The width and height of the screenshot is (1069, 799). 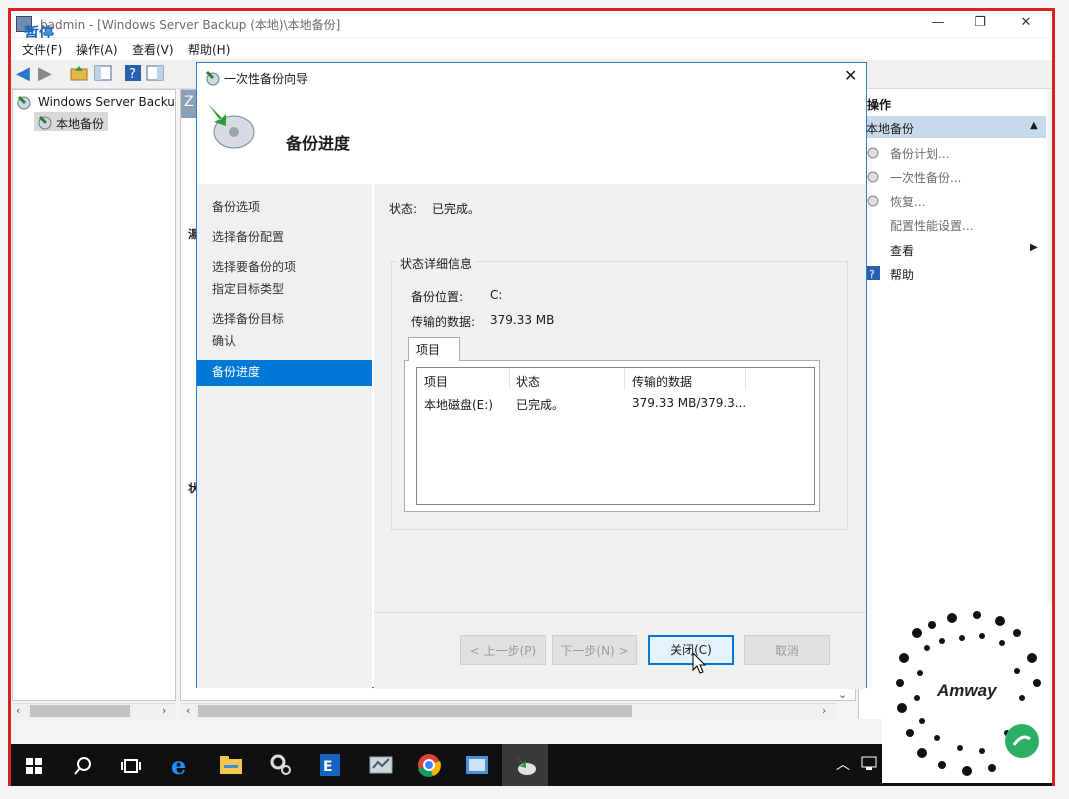 What do you see at coordinates (458, 404) in the screenshot?
I see `table-row-item: 本地磁盘(E:)` at bounding box center [458, 404].